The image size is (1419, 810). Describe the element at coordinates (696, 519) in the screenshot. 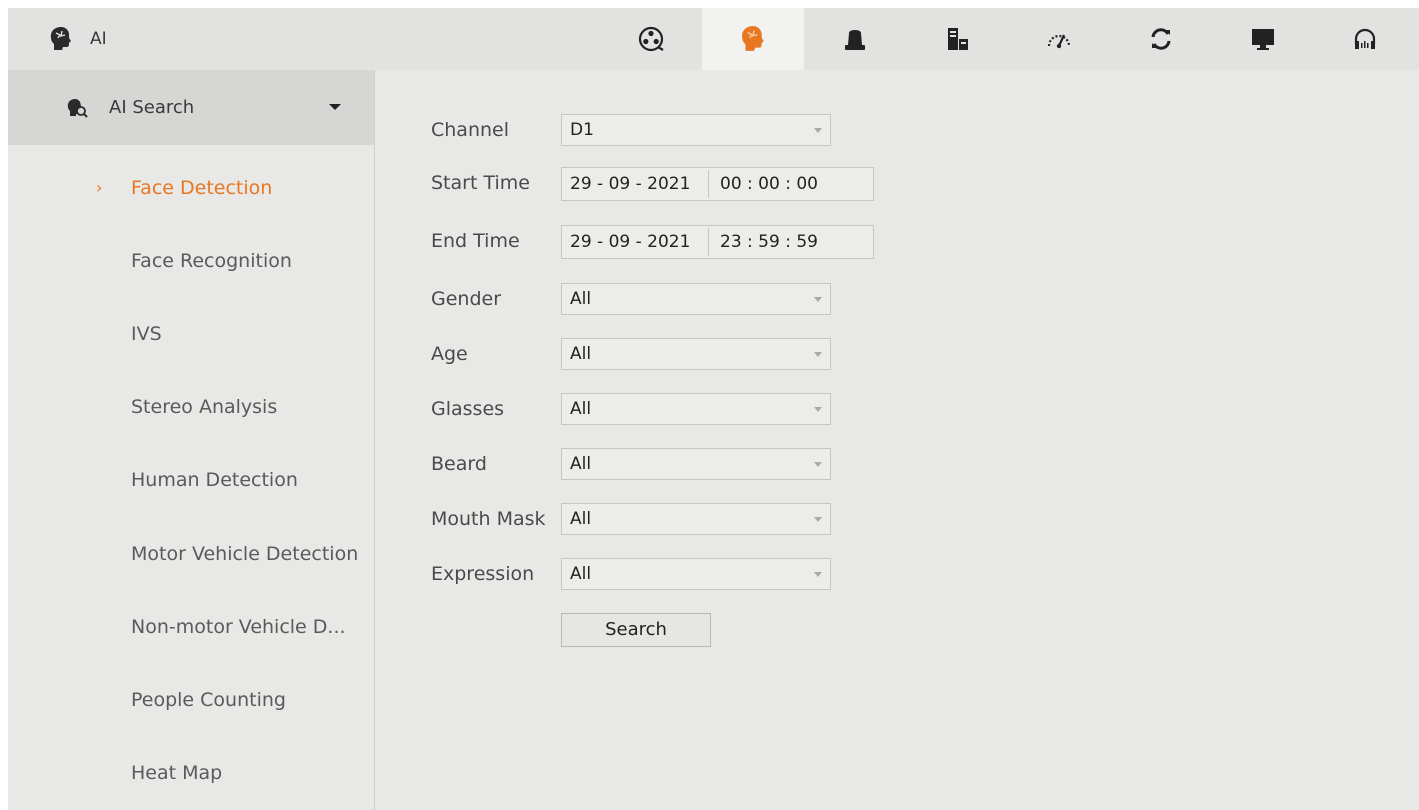

I see `mouth-mask-select: All` at that location.